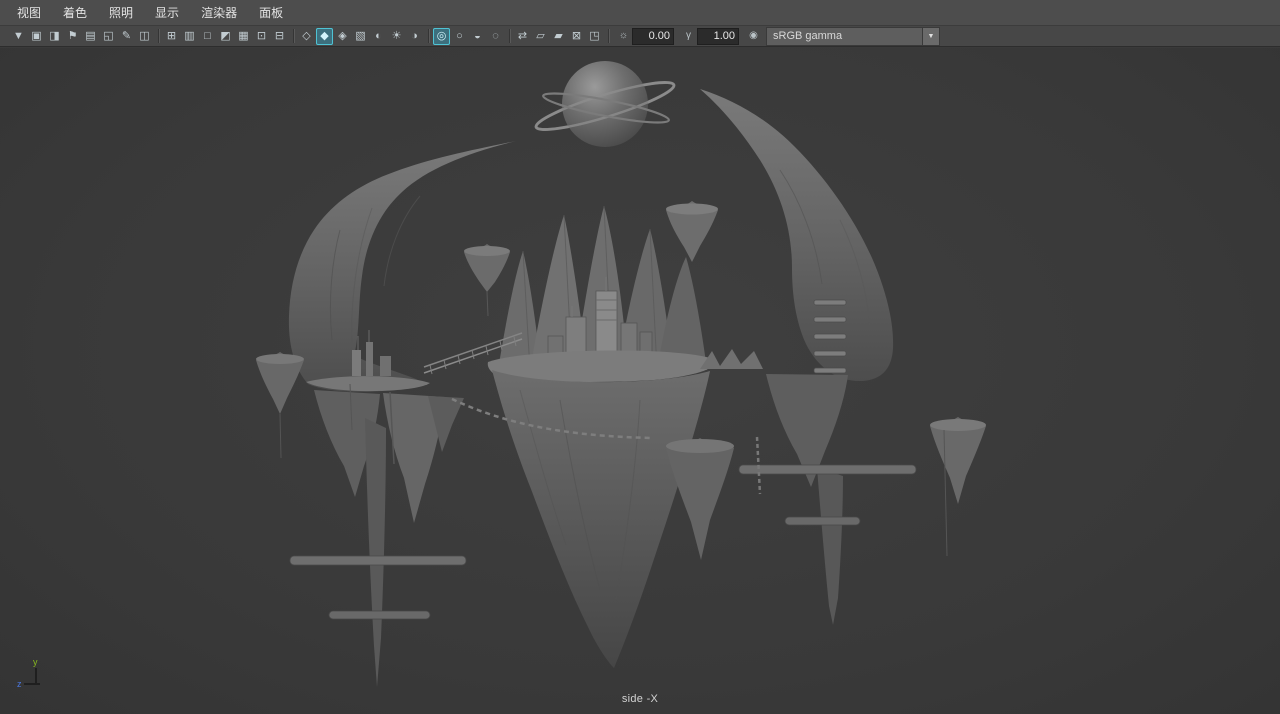 The image size is (1280, 714). What do you see at coordinates (29, 12) in the screenshot?
I see `menu-view: 视图` at bounding box center [29, 12].